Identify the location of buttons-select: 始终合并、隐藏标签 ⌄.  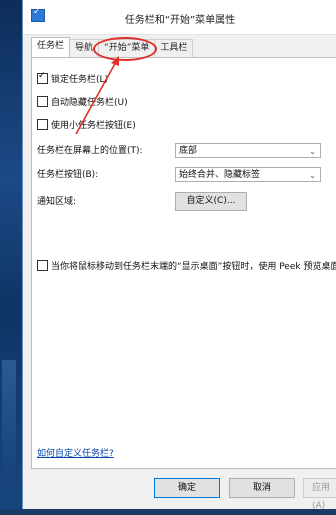
(248, 174).